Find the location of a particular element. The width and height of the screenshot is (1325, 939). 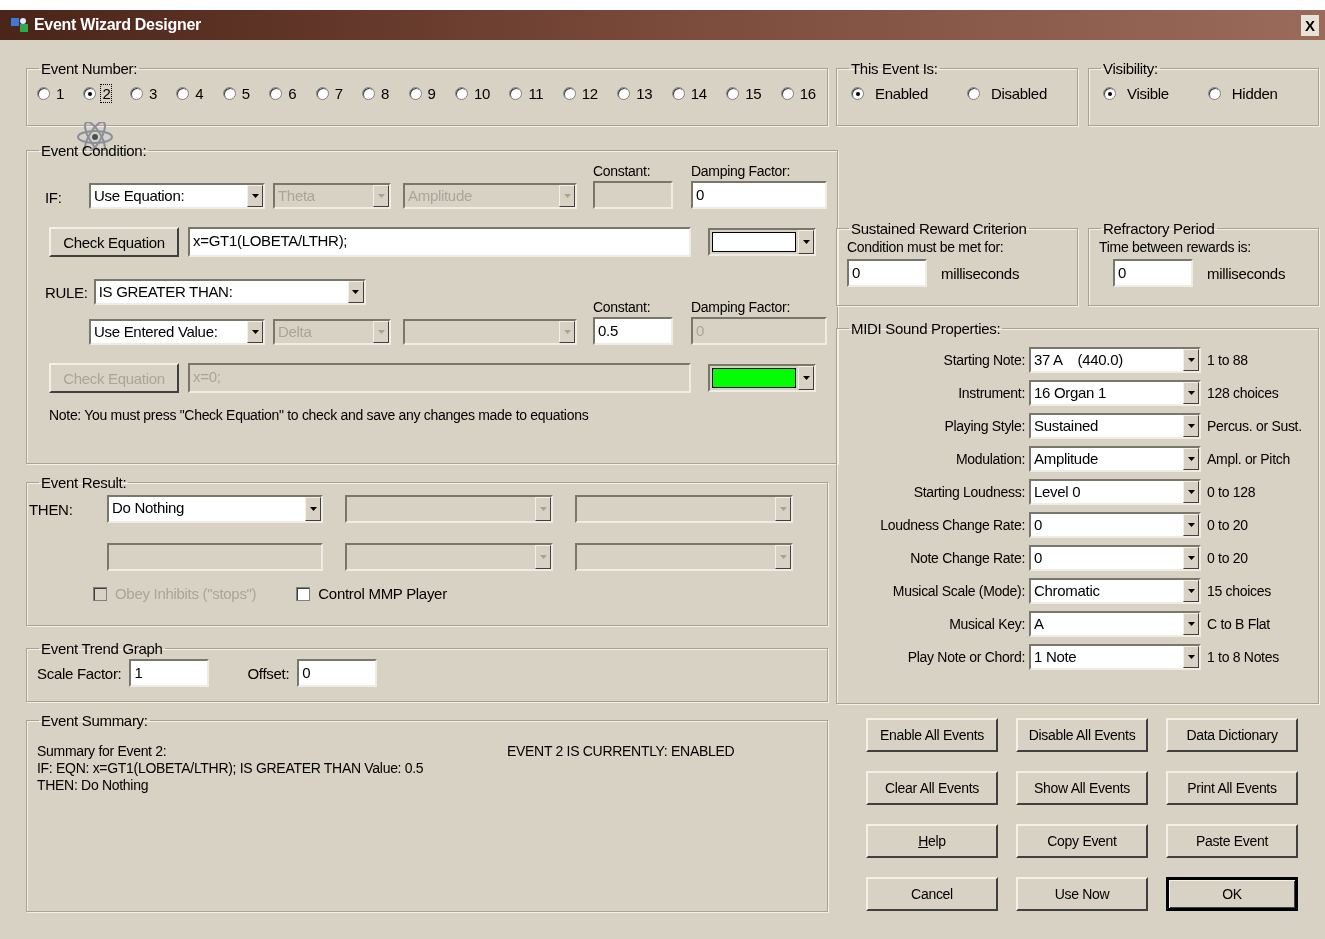

range-label: 0 to 20 is located at coordinates (1227, 557).